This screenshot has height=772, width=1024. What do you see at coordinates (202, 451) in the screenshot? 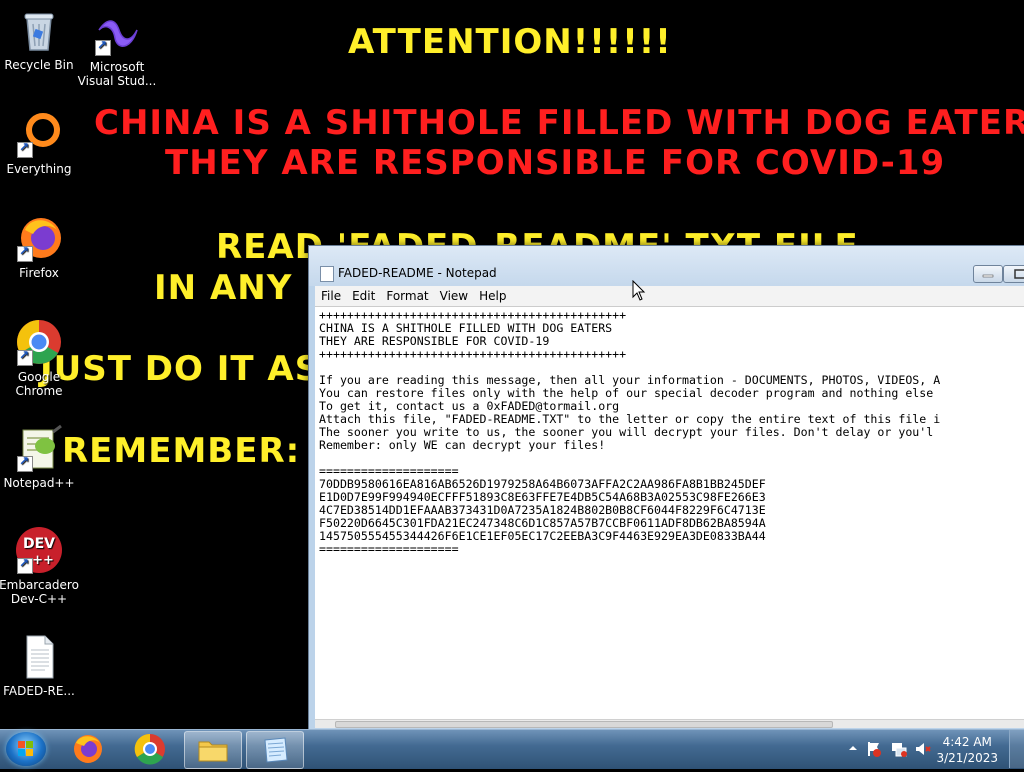
I see `wallpaper-remember-line: REMEMBER: O` at bounding box center [202, 451].